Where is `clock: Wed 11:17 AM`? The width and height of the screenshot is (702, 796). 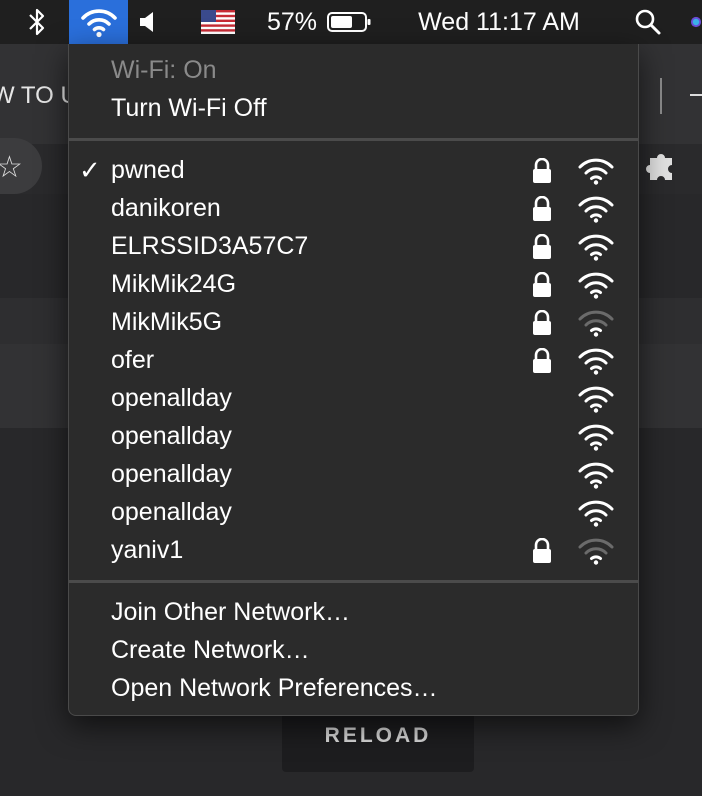 clock: Wed 11:17 AM is located at coordinates (499, 22).